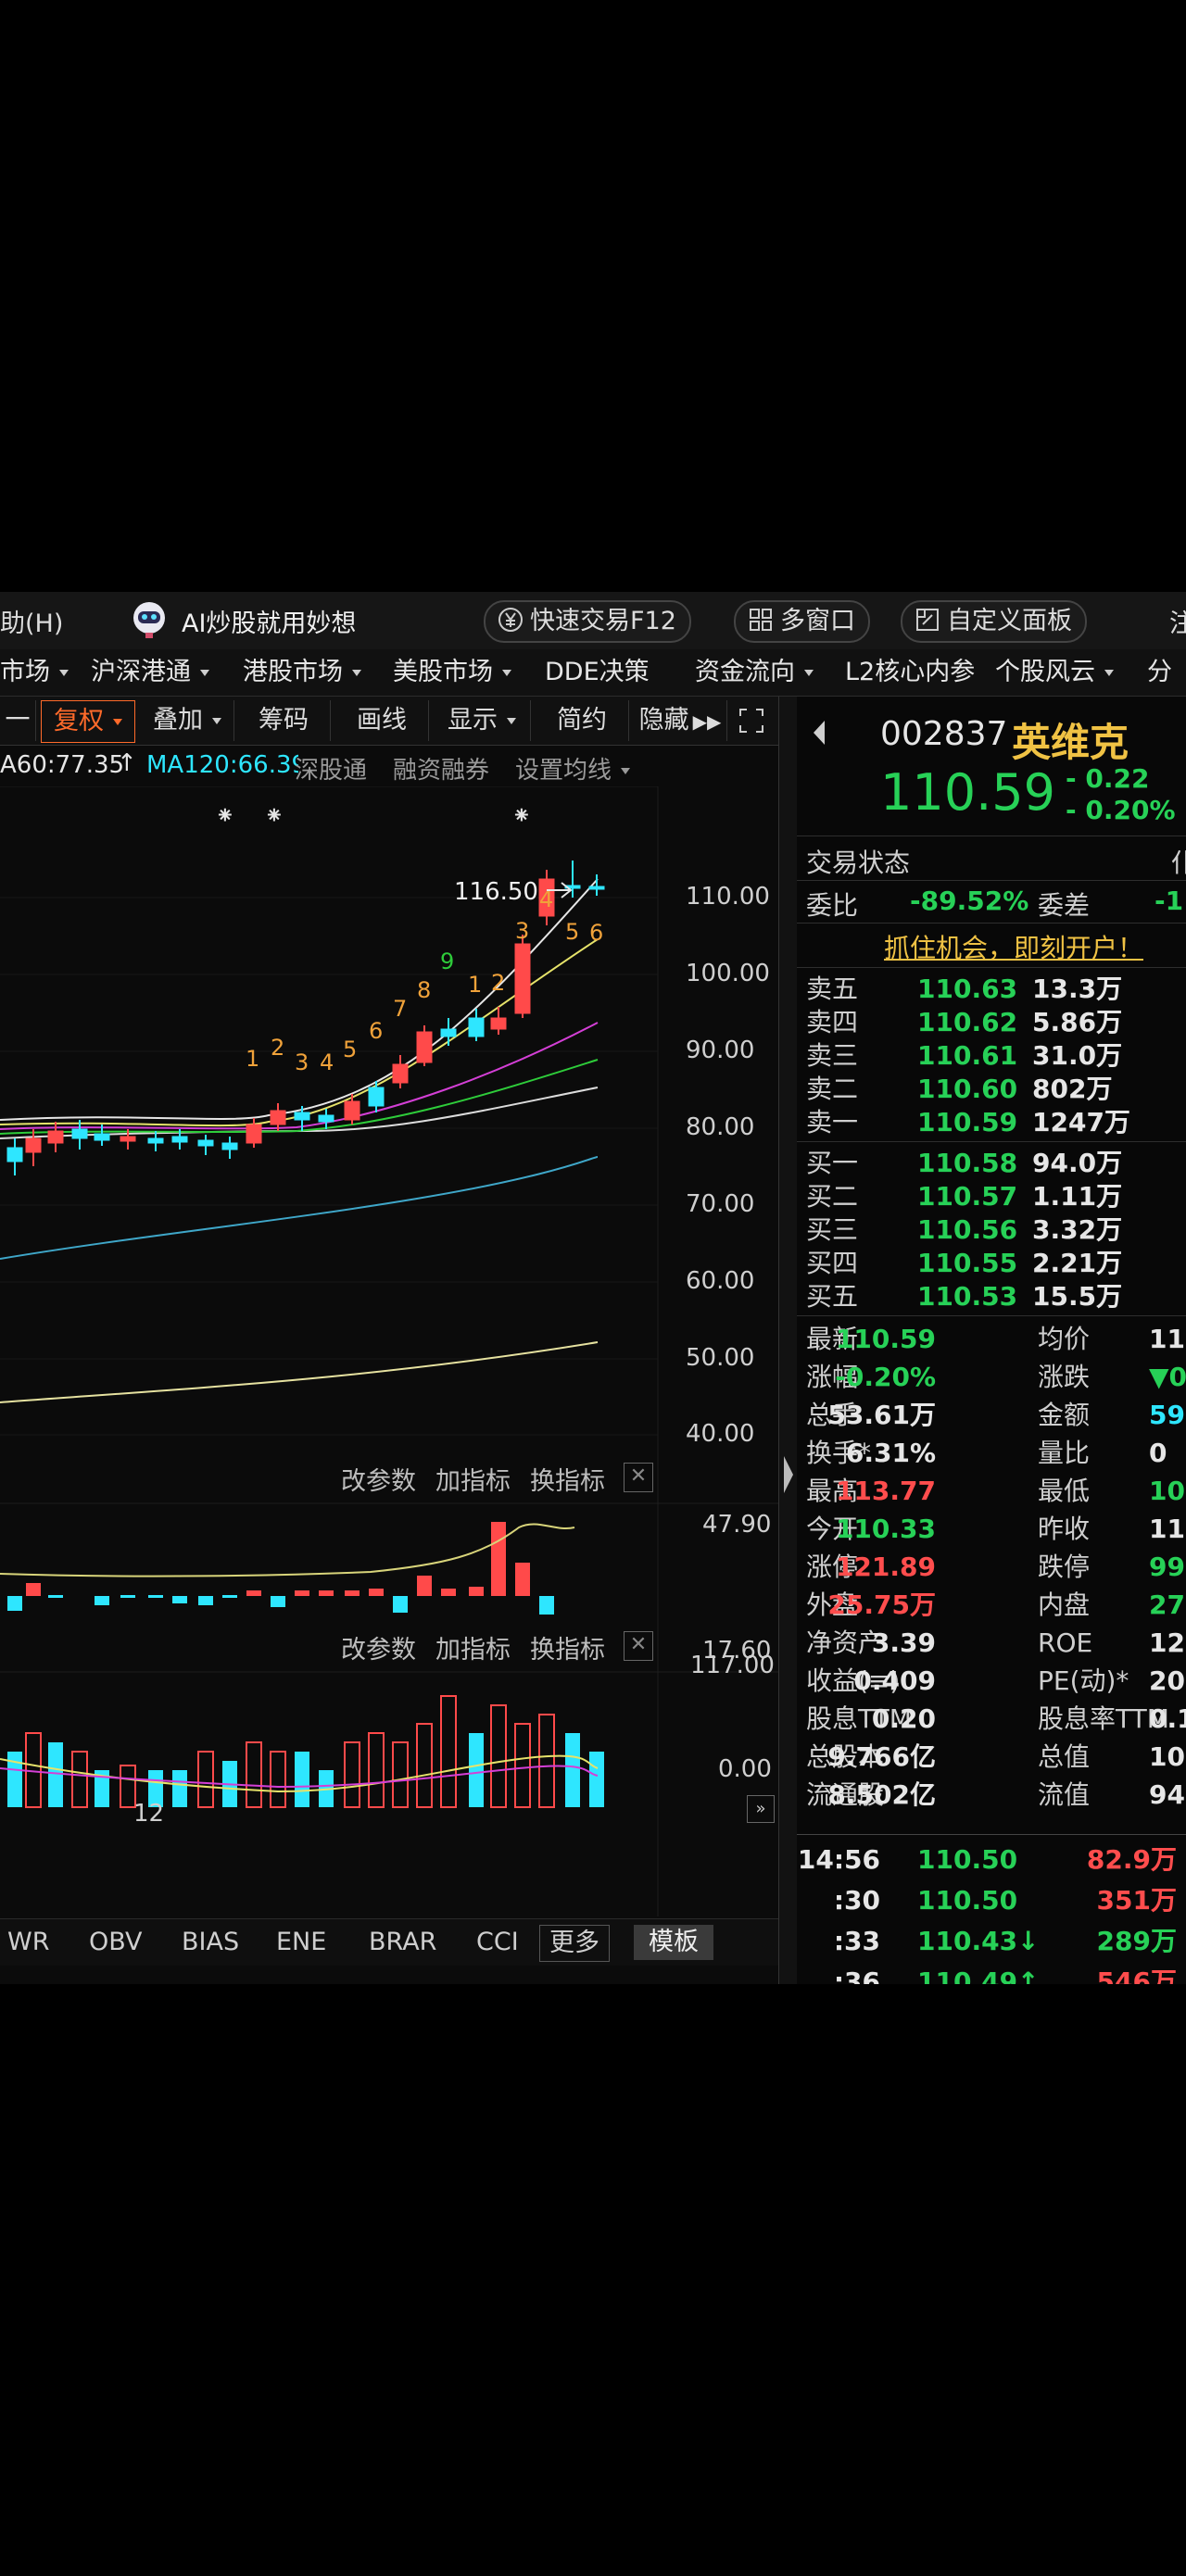 This screenshot has width=1186, height=2576. What do you see at coordinates (402, 1942) in the screenshot?
I see `tab-brar: BRAR` at bounding box center [402, 1942].